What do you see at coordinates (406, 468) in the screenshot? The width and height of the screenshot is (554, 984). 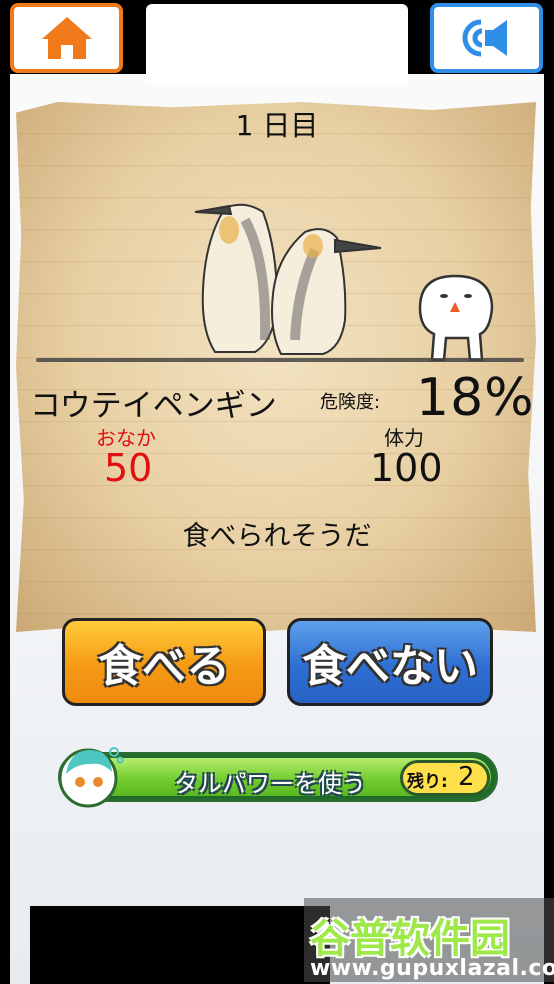 I see `stamina-value: 100` at bounding box center [406, 468].